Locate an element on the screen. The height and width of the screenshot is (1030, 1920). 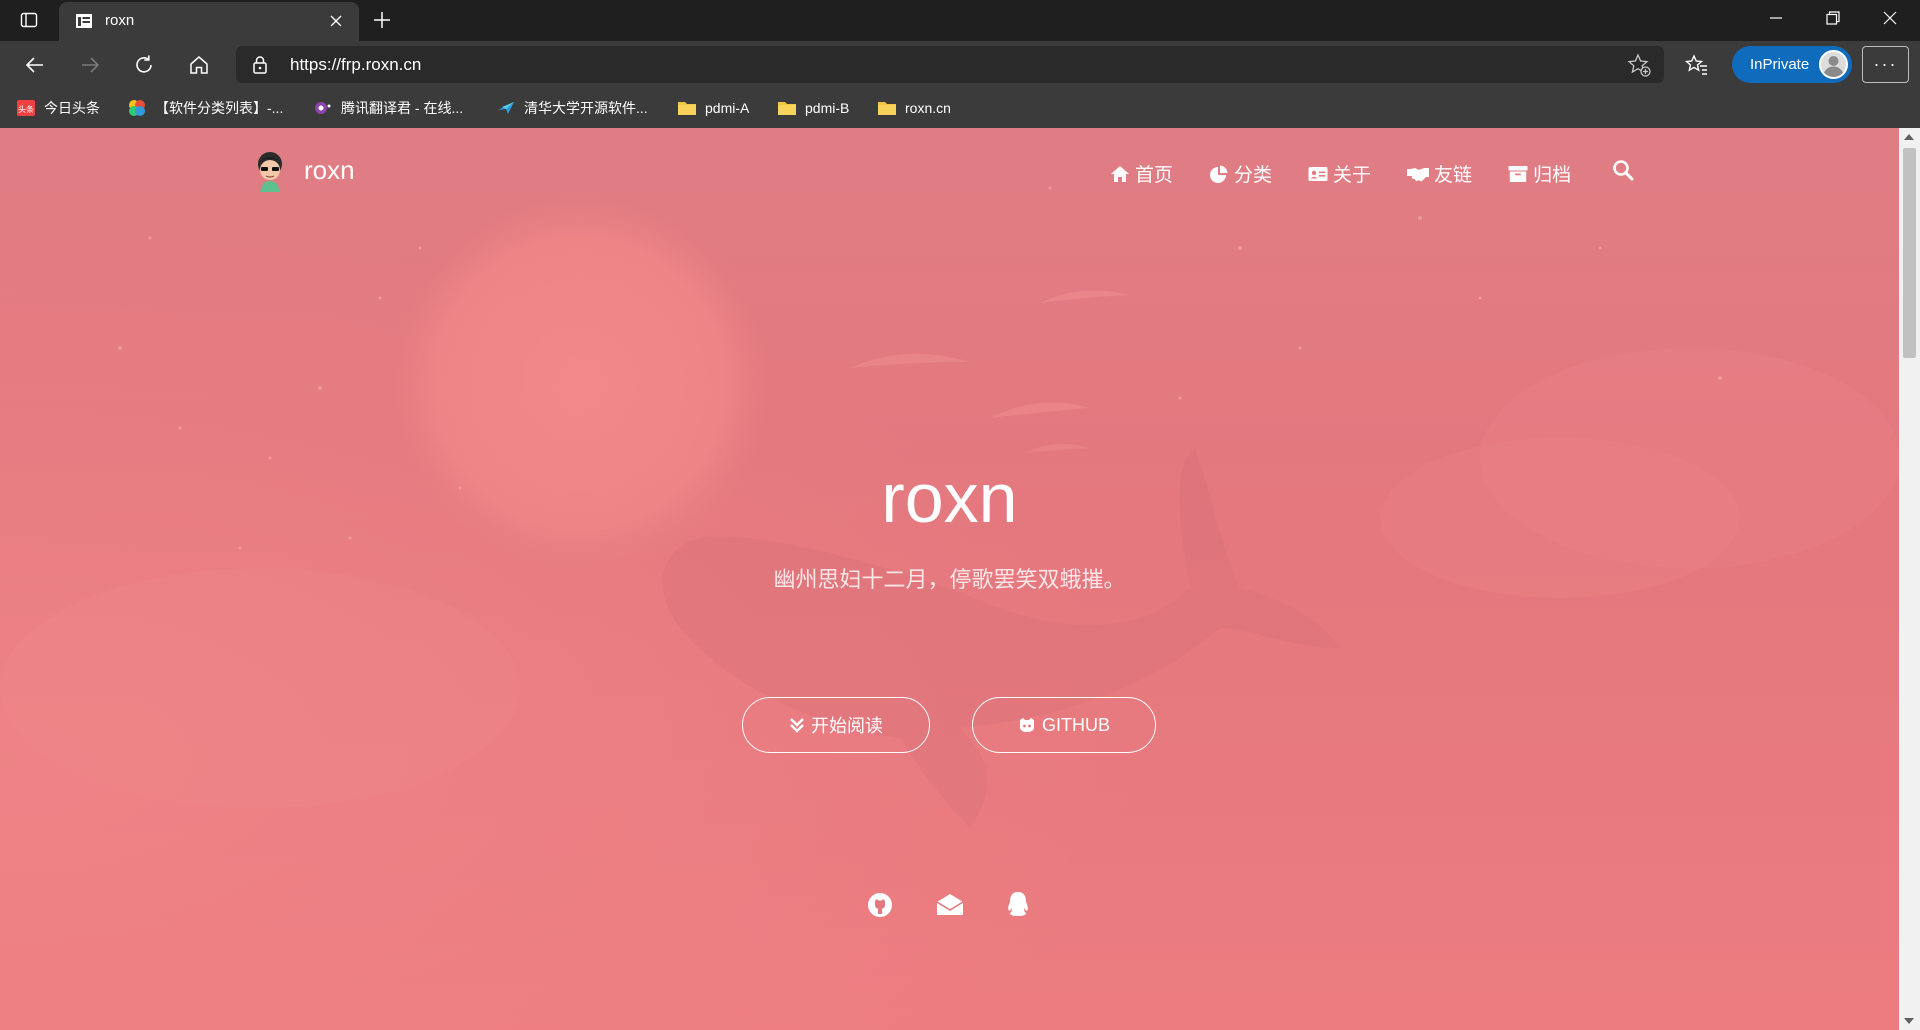
browser-toolbar: https://frp.roxn.cn InPrivate ··· is located at coordinates (960, 64).